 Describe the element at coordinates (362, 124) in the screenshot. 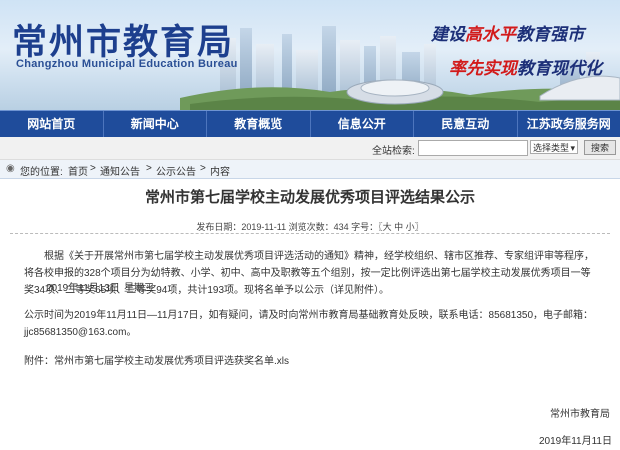

I see `nav-item-info-disclosure: 信息公开` at that location.